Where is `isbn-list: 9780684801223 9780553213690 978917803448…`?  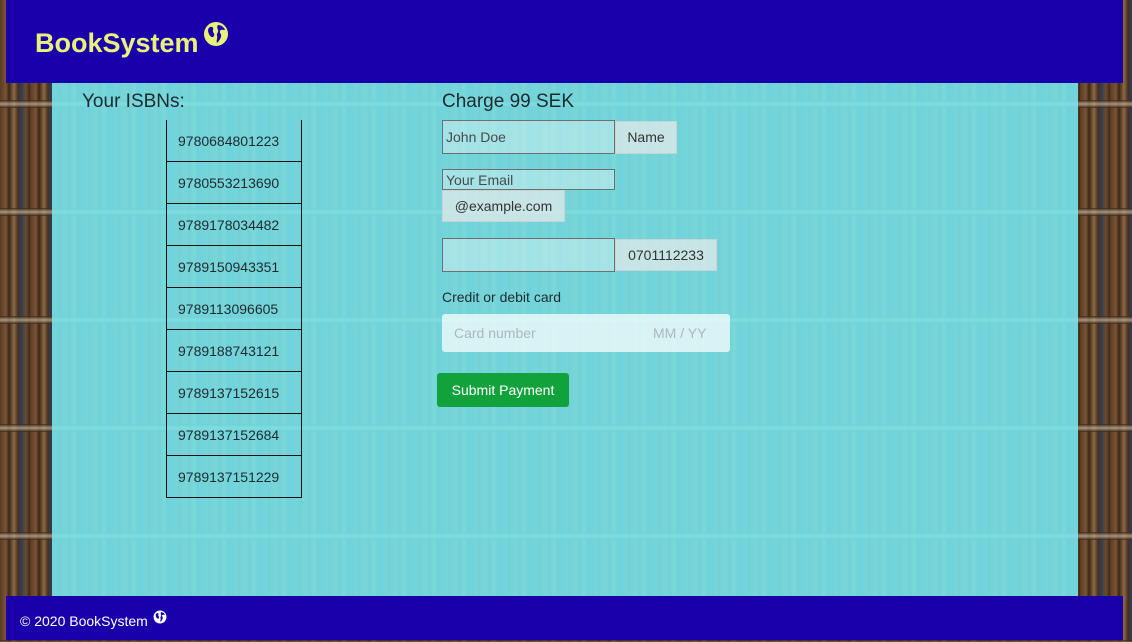
isbn-list: 9780684801223 9780553213690 978917803448… is located at coordinates (234, 309).